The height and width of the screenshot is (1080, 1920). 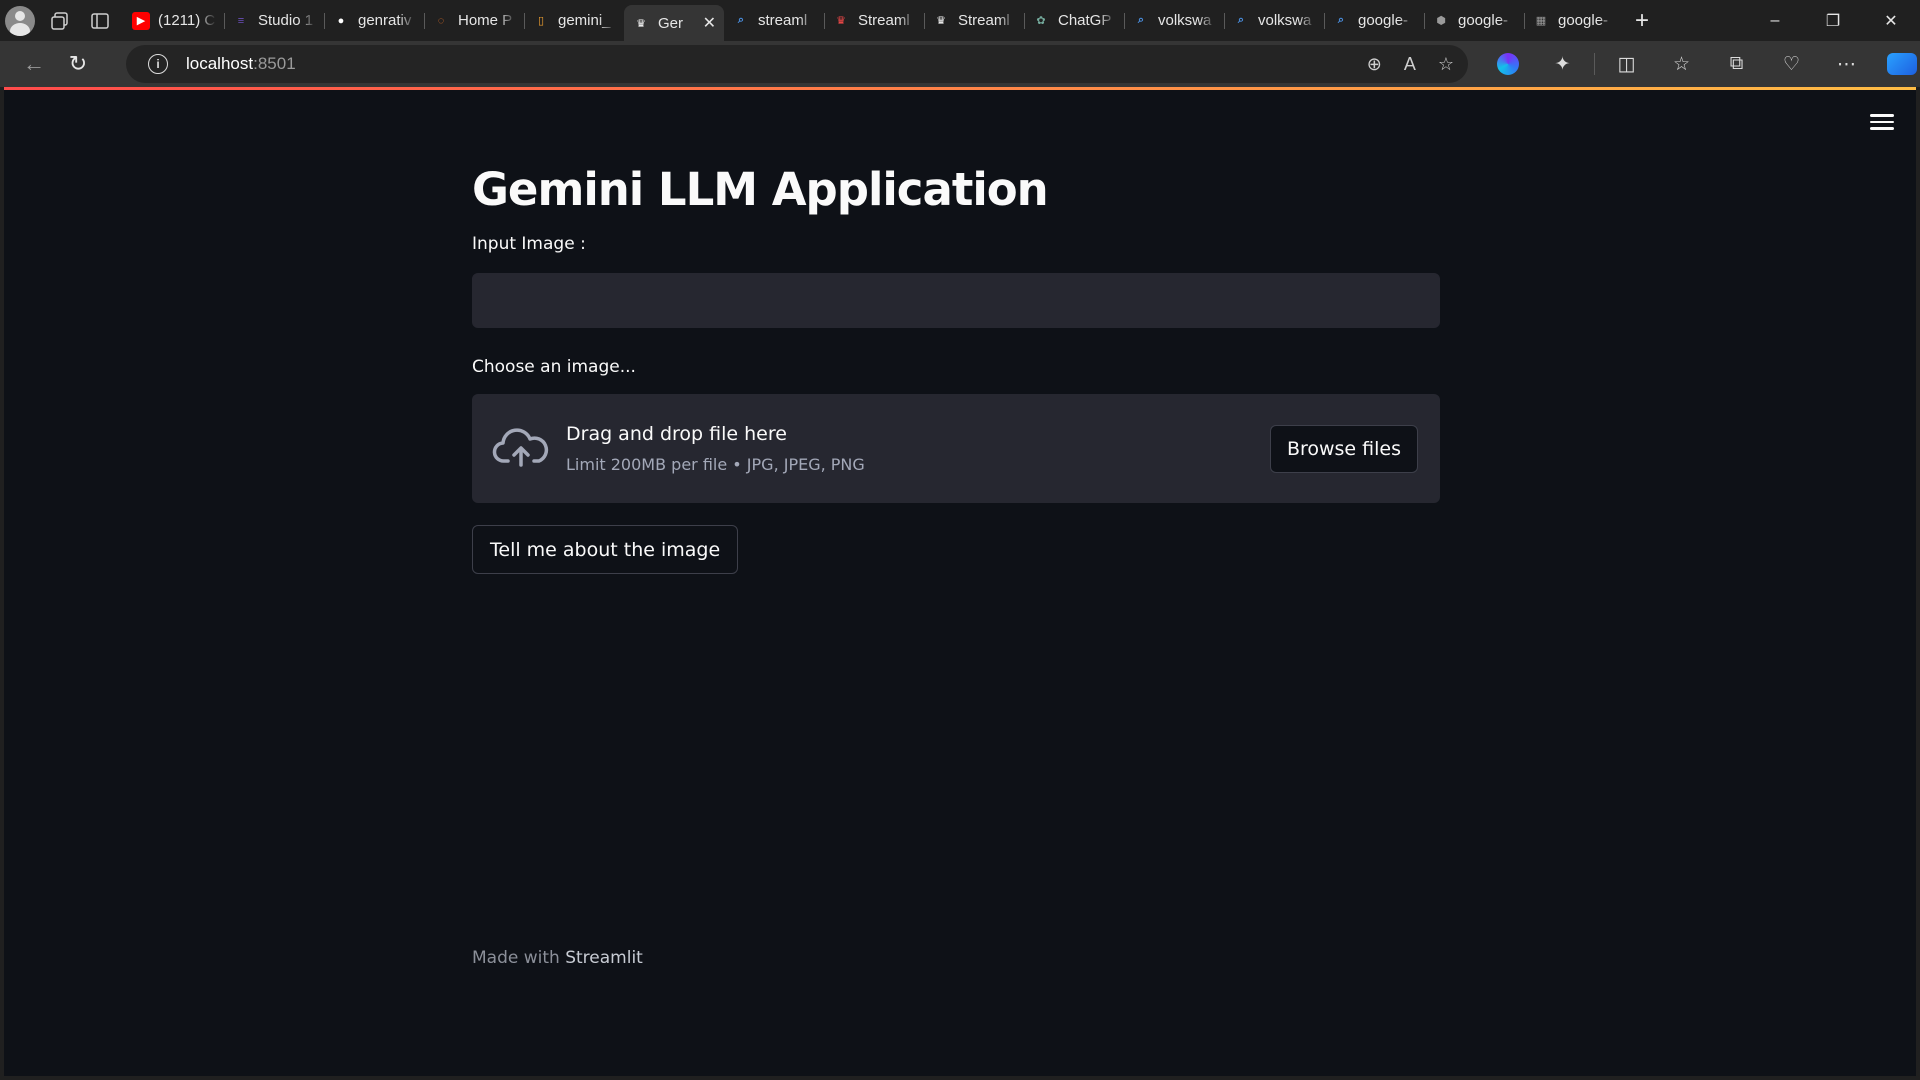 I want to click on window-controls: – ❐ ✕, so click(x=1833, y=20).